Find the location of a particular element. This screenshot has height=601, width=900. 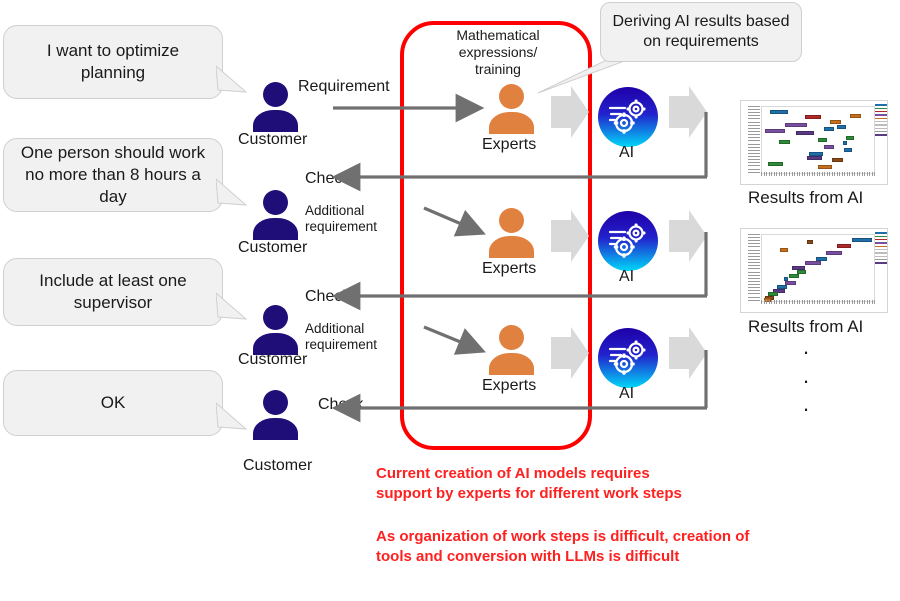

chart-2-y-axis is located at coordinates (753, 267).